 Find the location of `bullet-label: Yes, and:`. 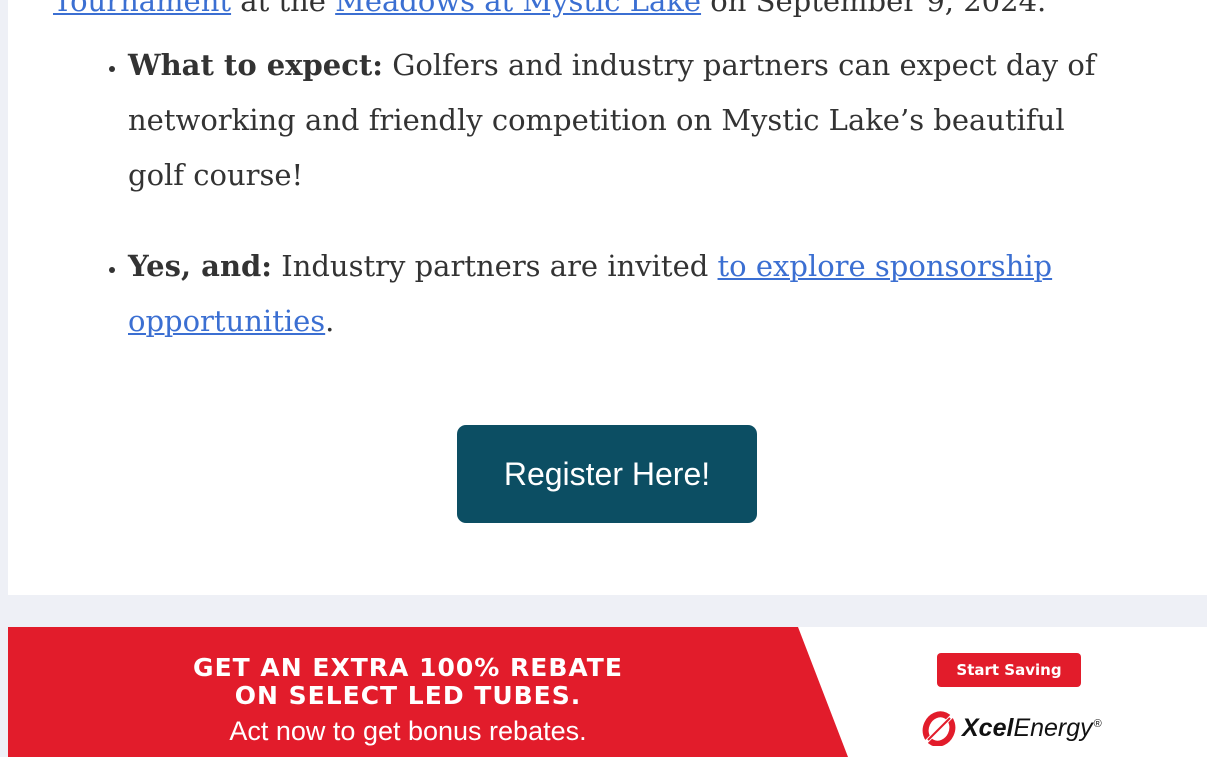

bullet-label: Yes, and: is located at coordinates (200, 266).